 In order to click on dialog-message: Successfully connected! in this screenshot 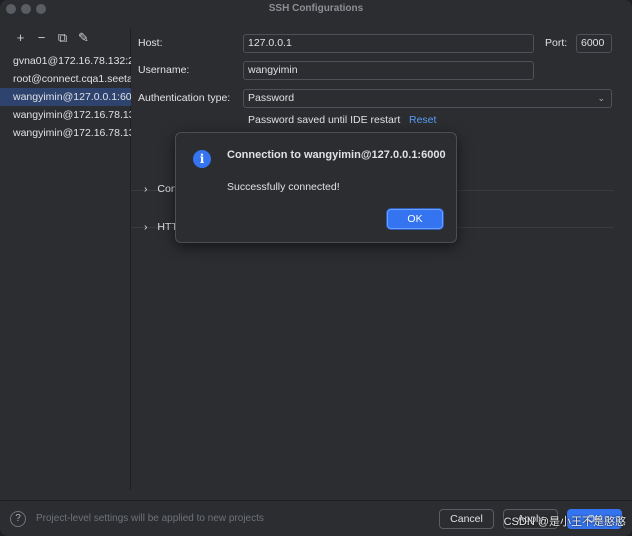, I will do `click(283, 187)`.